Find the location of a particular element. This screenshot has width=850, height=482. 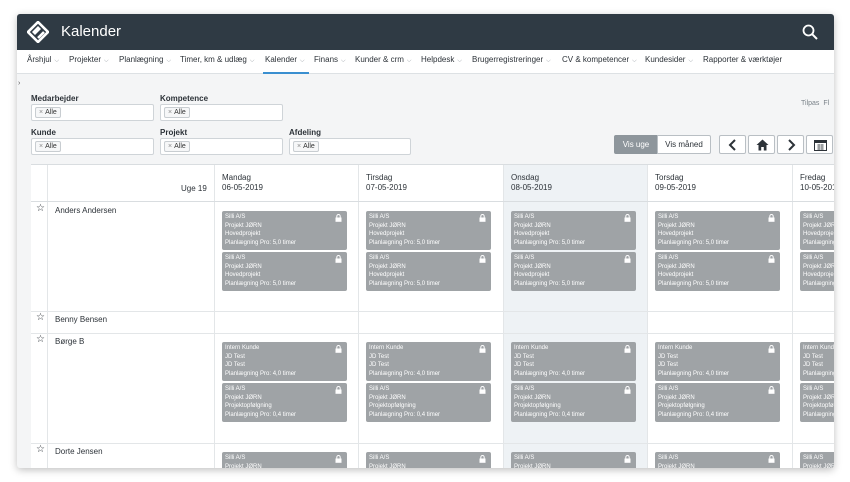

calendar-icon is located at coordinates (820, 145).